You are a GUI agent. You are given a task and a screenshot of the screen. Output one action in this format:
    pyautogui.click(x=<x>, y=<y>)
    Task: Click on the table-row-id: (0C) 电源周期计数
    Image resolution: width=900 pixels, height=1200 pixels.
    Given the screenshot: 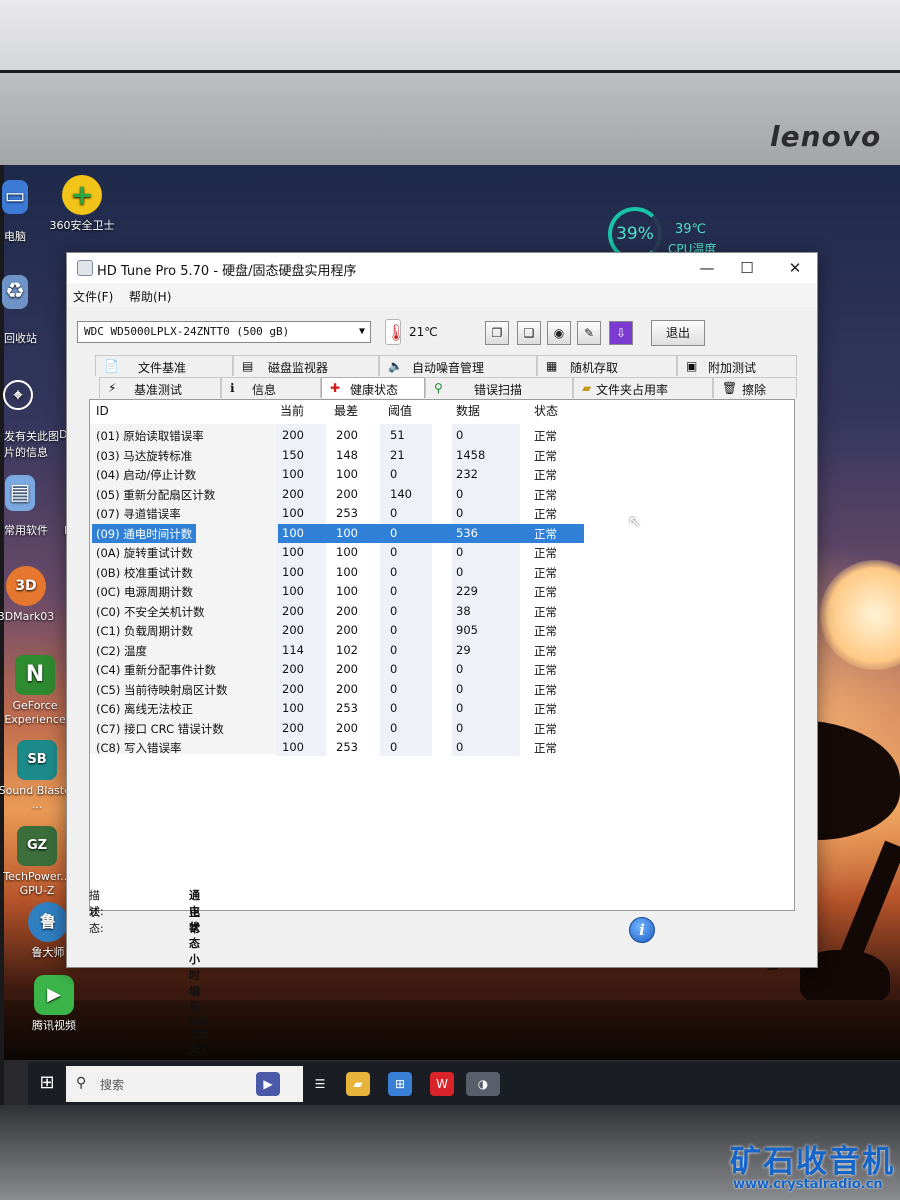 What is the action you would take?
    pyautogui.click(x=183, y=591)
    